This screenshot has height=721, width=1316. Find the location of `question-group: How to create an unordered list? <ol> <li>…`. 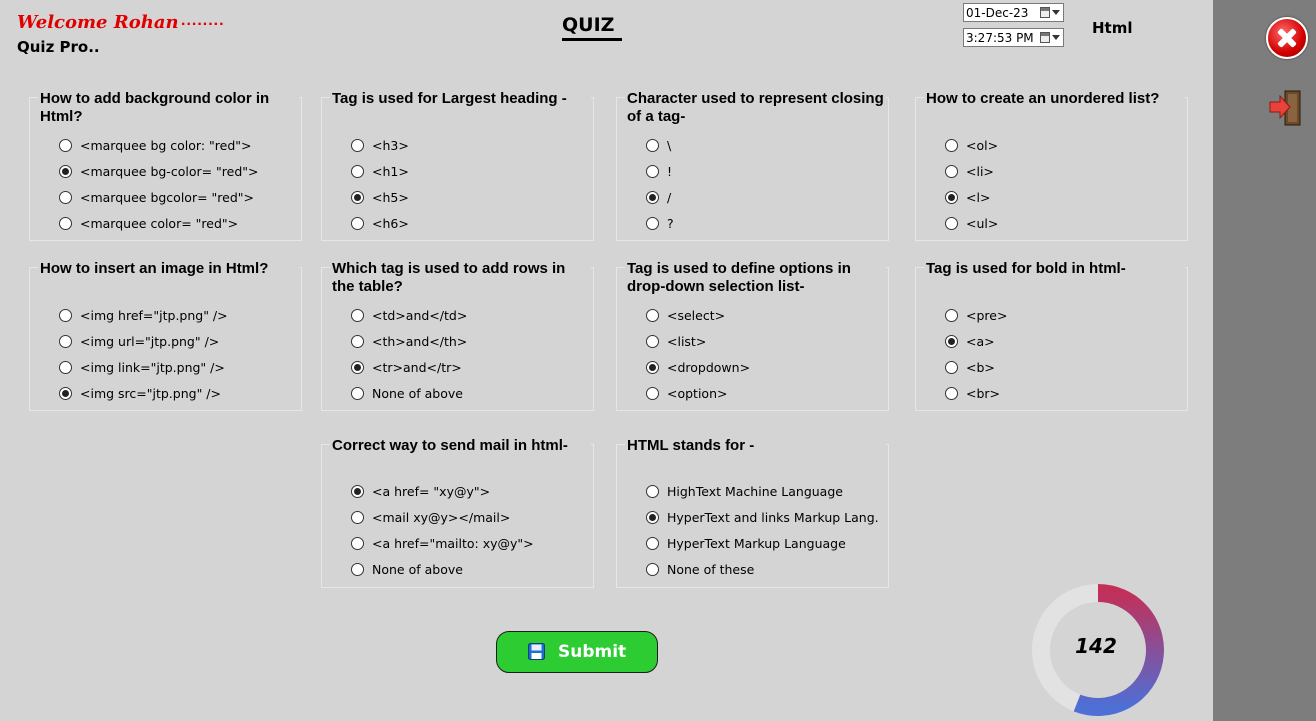

question-group: How to create an unordered list? <ol> <li>… is located at coordinates (1051, 165).